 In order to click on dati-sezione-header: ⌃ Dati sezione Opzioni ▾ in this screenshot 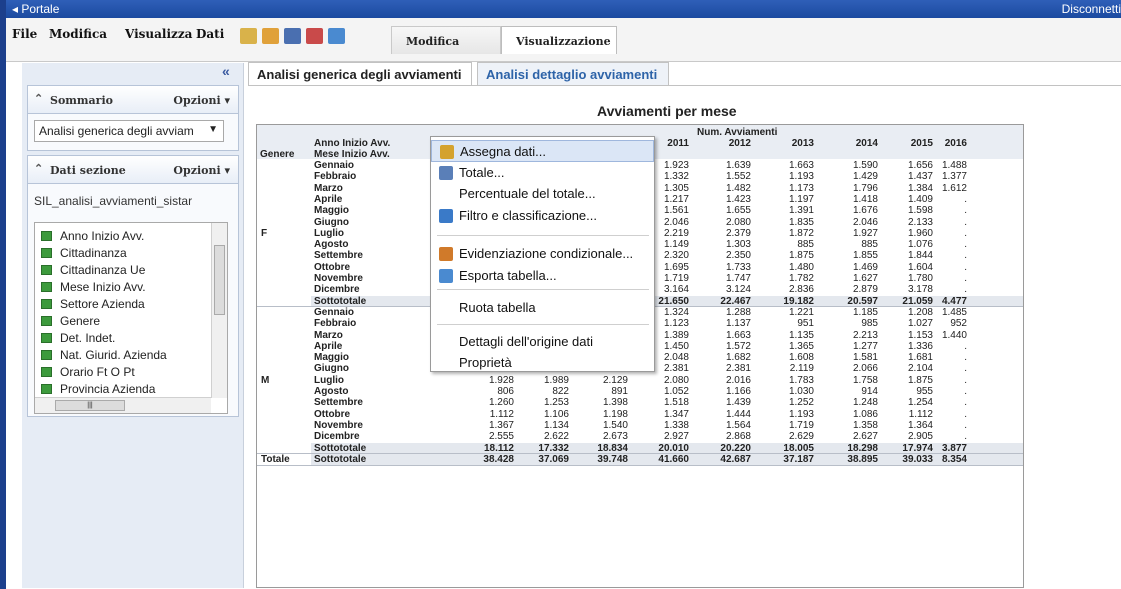, I will do `click(133, 170)`.